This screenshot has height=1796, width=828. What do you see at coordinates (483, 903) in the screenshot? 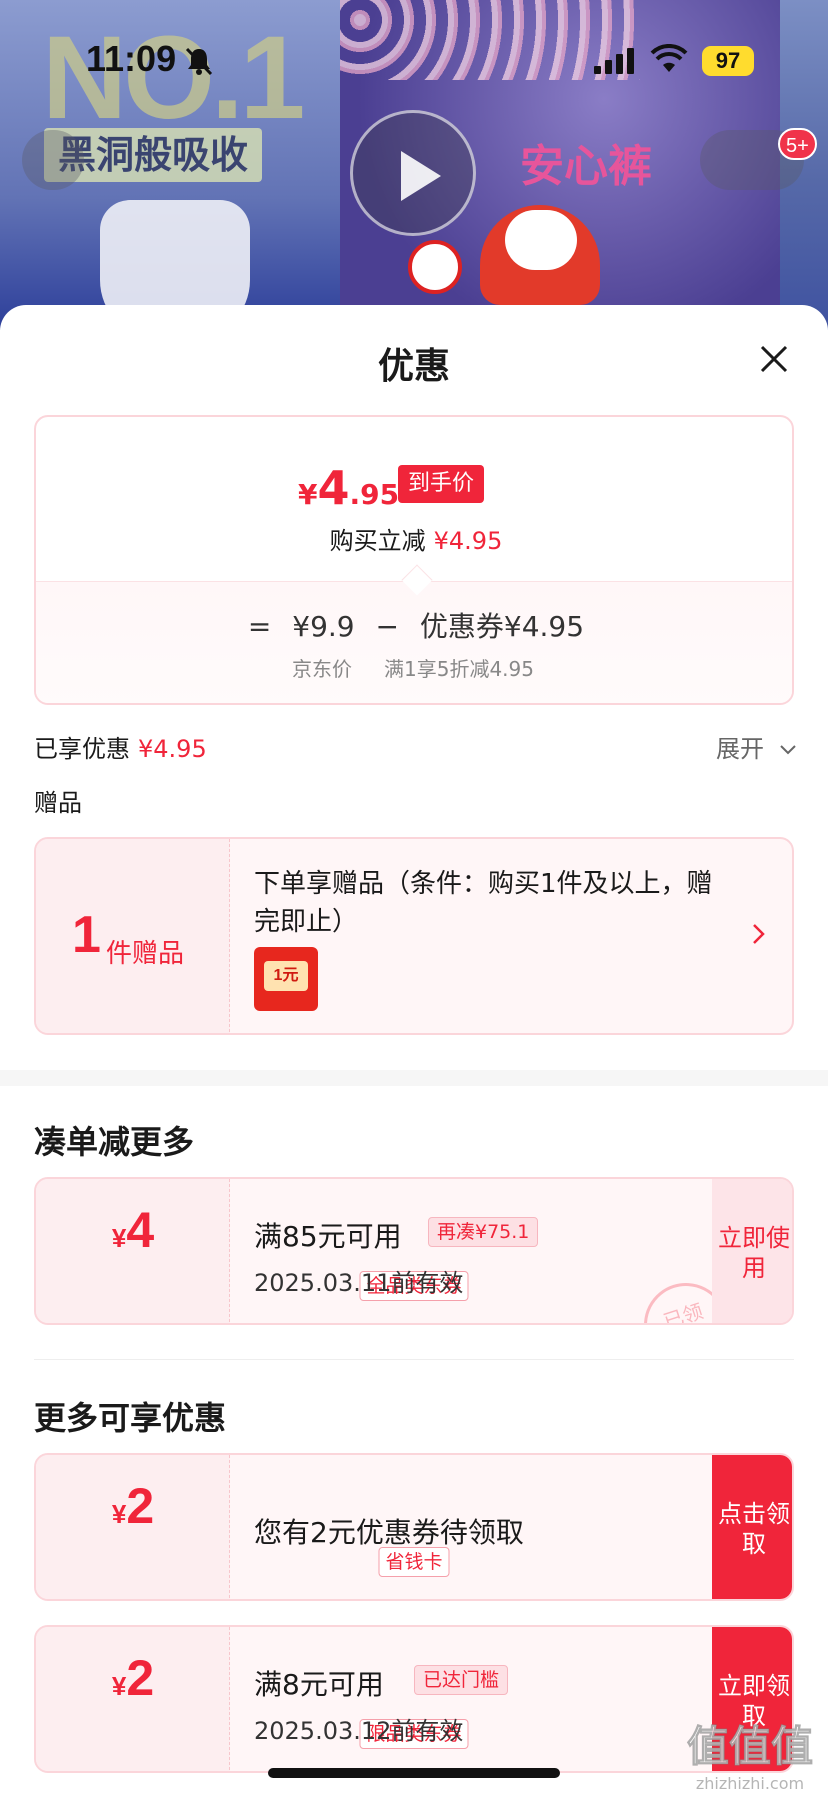
I see `gift-description: 下单享赠品（条件：购买1件及以上，赠完即止）` at bounding box center [483, 903].